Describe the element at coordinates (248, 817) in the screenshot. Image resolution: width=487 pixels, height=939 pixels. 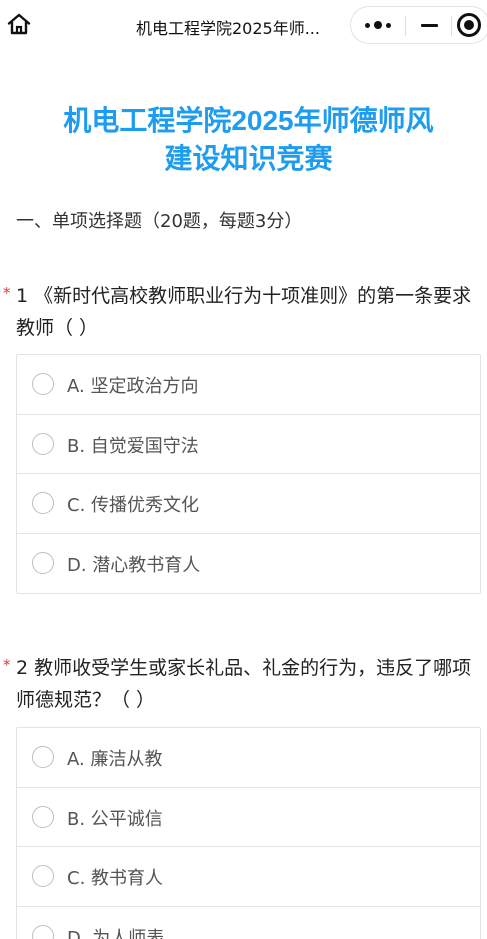
I see `option-b: B. 公平诚信` at that location.